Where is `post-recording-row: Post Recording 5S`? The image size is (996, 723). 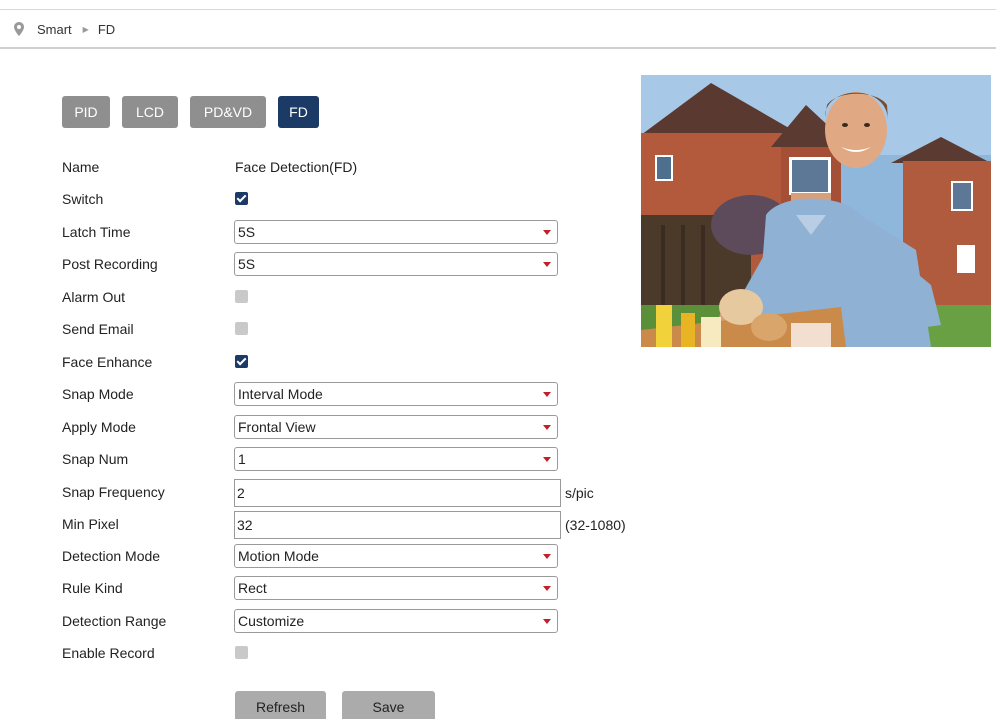
post-recording-row: Post Recording 5S is located at coordinates (362, 264).